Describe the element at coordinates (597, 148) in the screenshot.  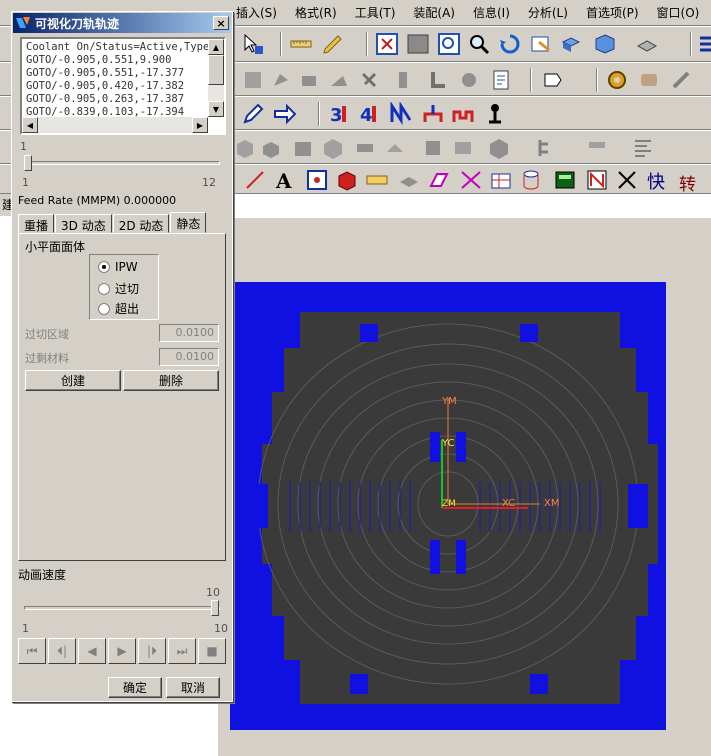
I see `drill-icon` at that location.